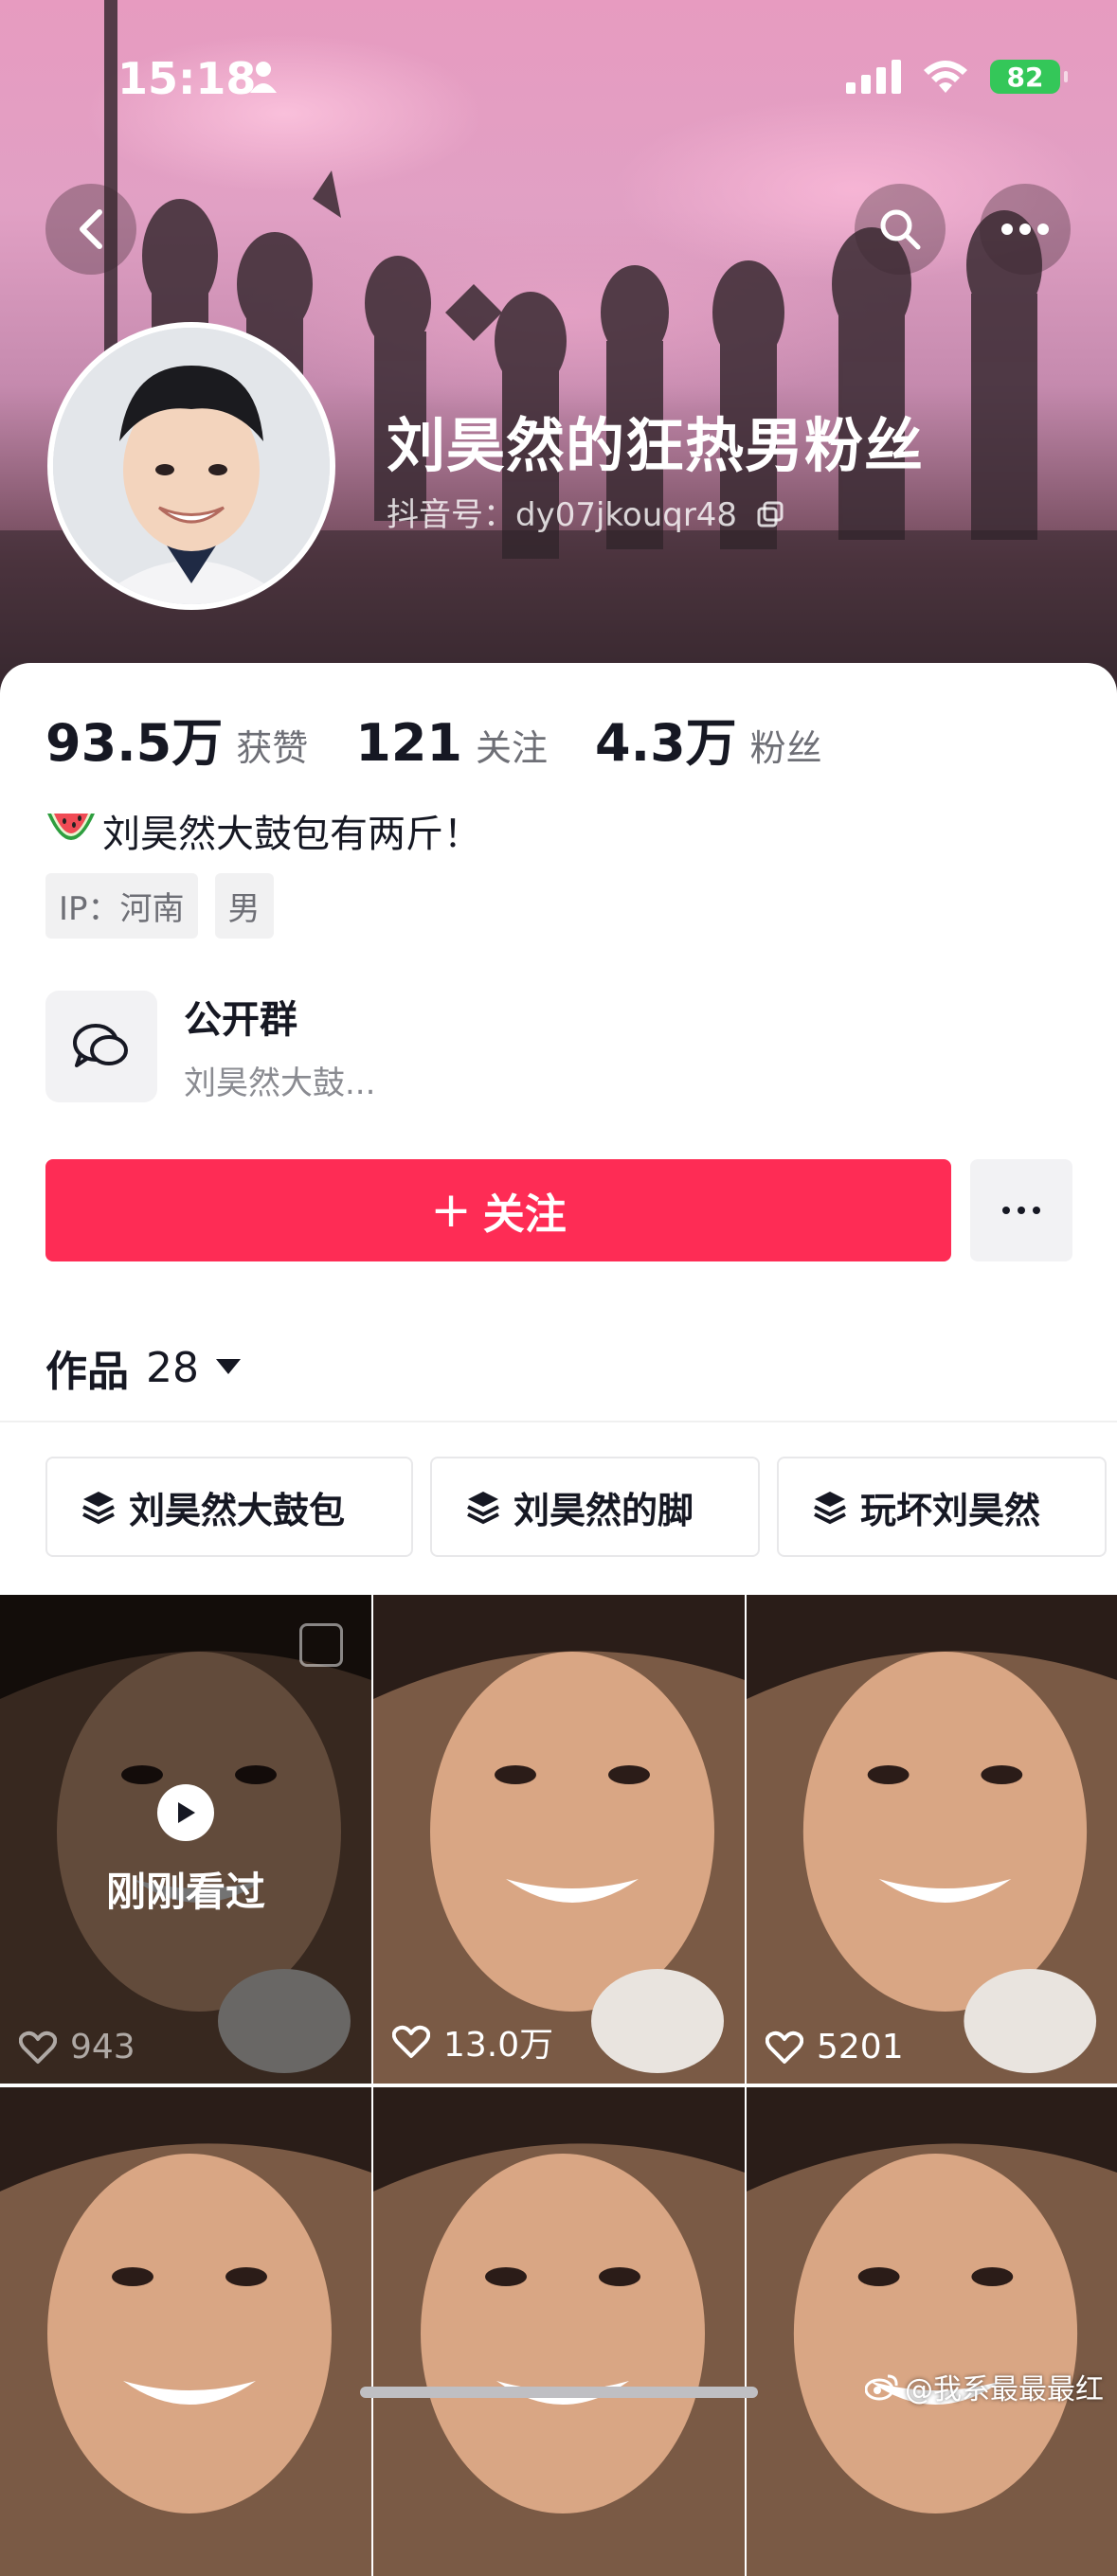  I want to click on plus-icon: +, so click(451, 1210).